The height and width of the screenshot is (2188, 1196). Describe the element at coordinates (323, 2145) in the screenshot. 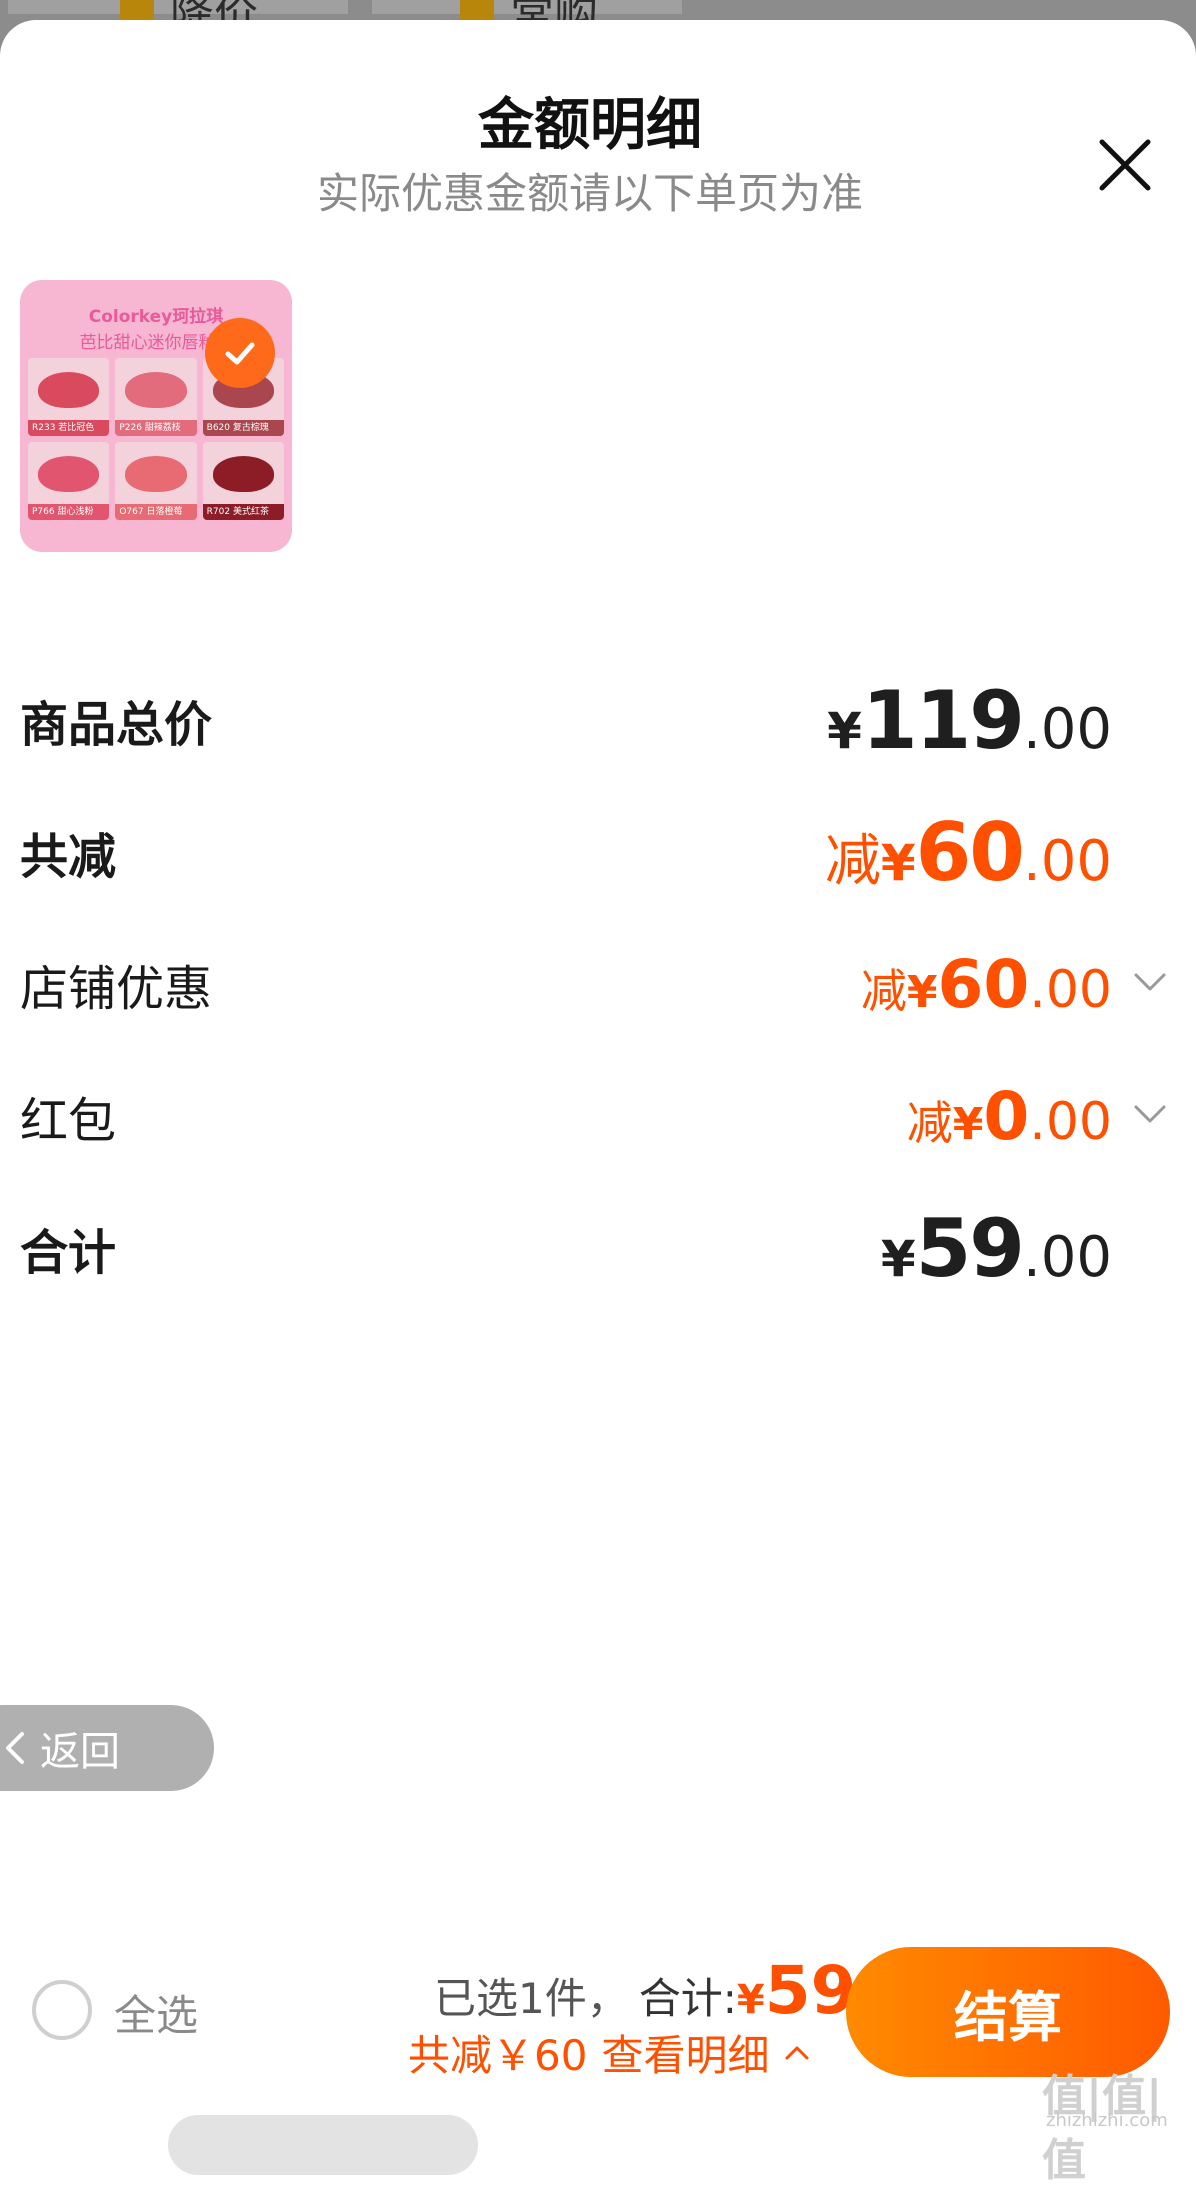

I see `home-indicator-tab` at that location.